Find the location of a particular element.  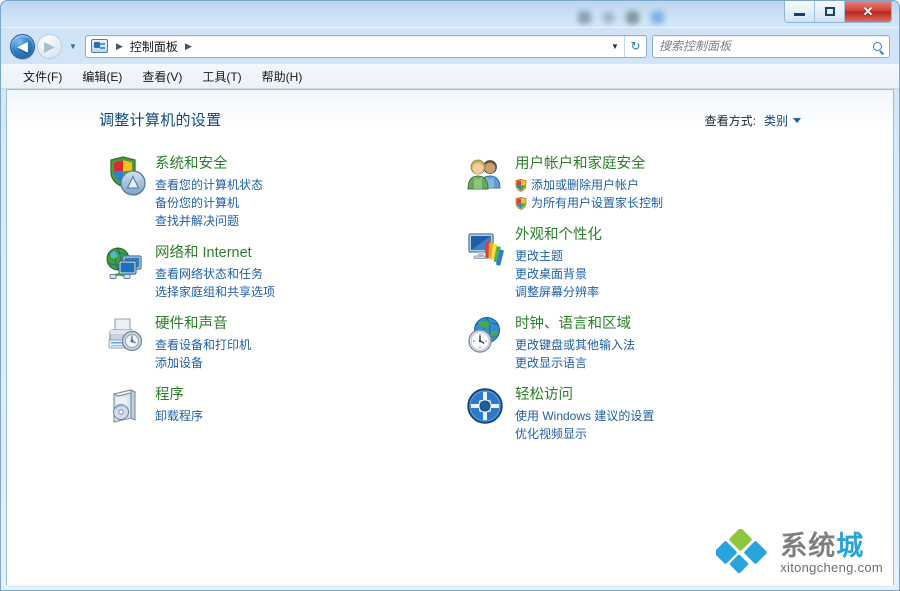

back-arrow-icon: ◀ is located at coordinates (22, 46).